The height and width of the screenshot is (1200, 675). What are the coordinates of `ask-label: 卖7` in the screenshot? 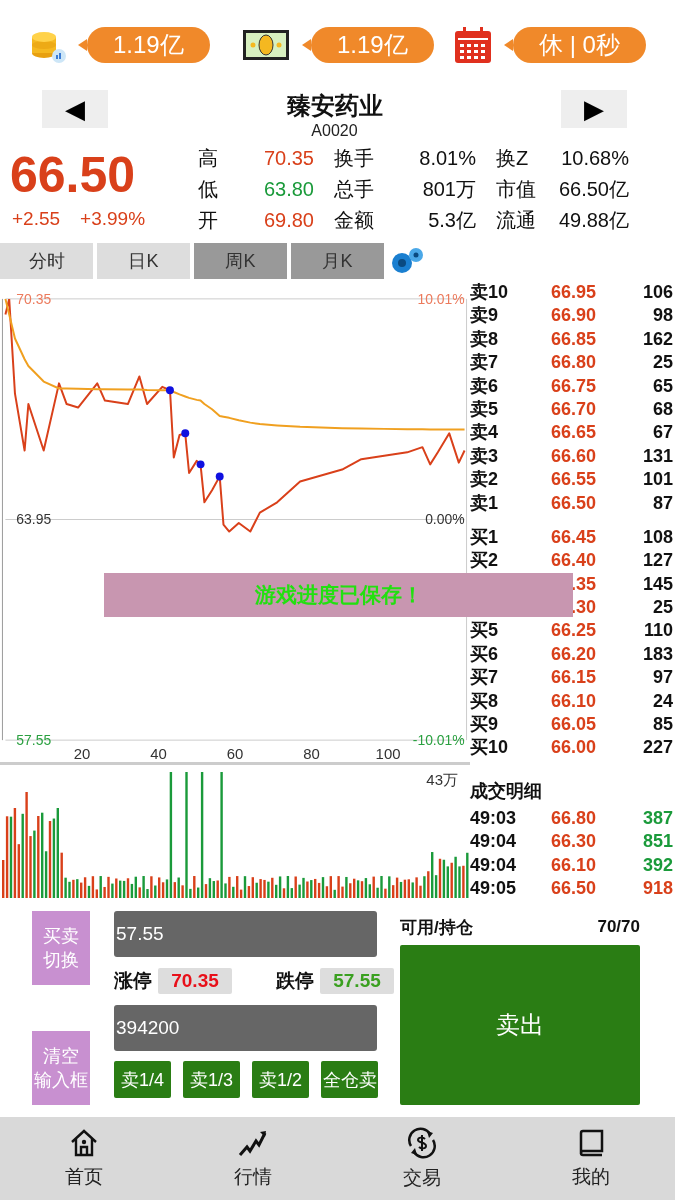 It's located at (484, 363).